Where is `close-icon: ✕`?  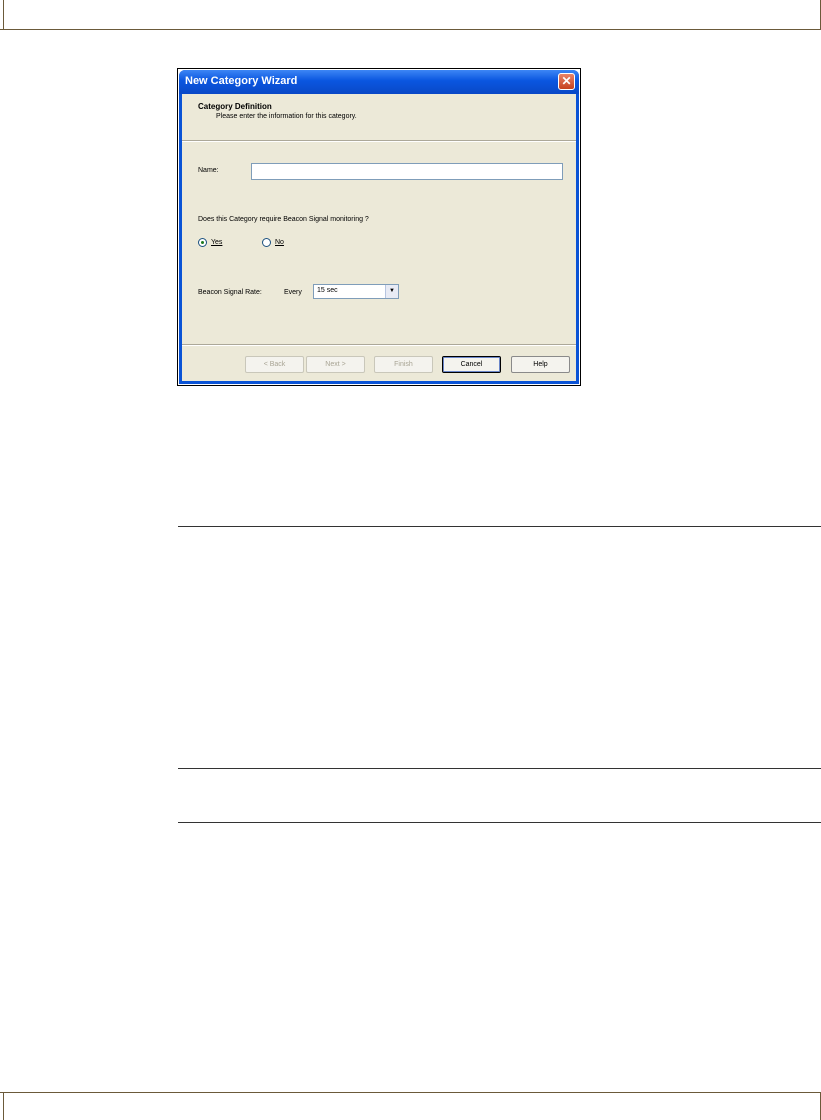 close-icon: ✕ is located at coordinates (566, 81).